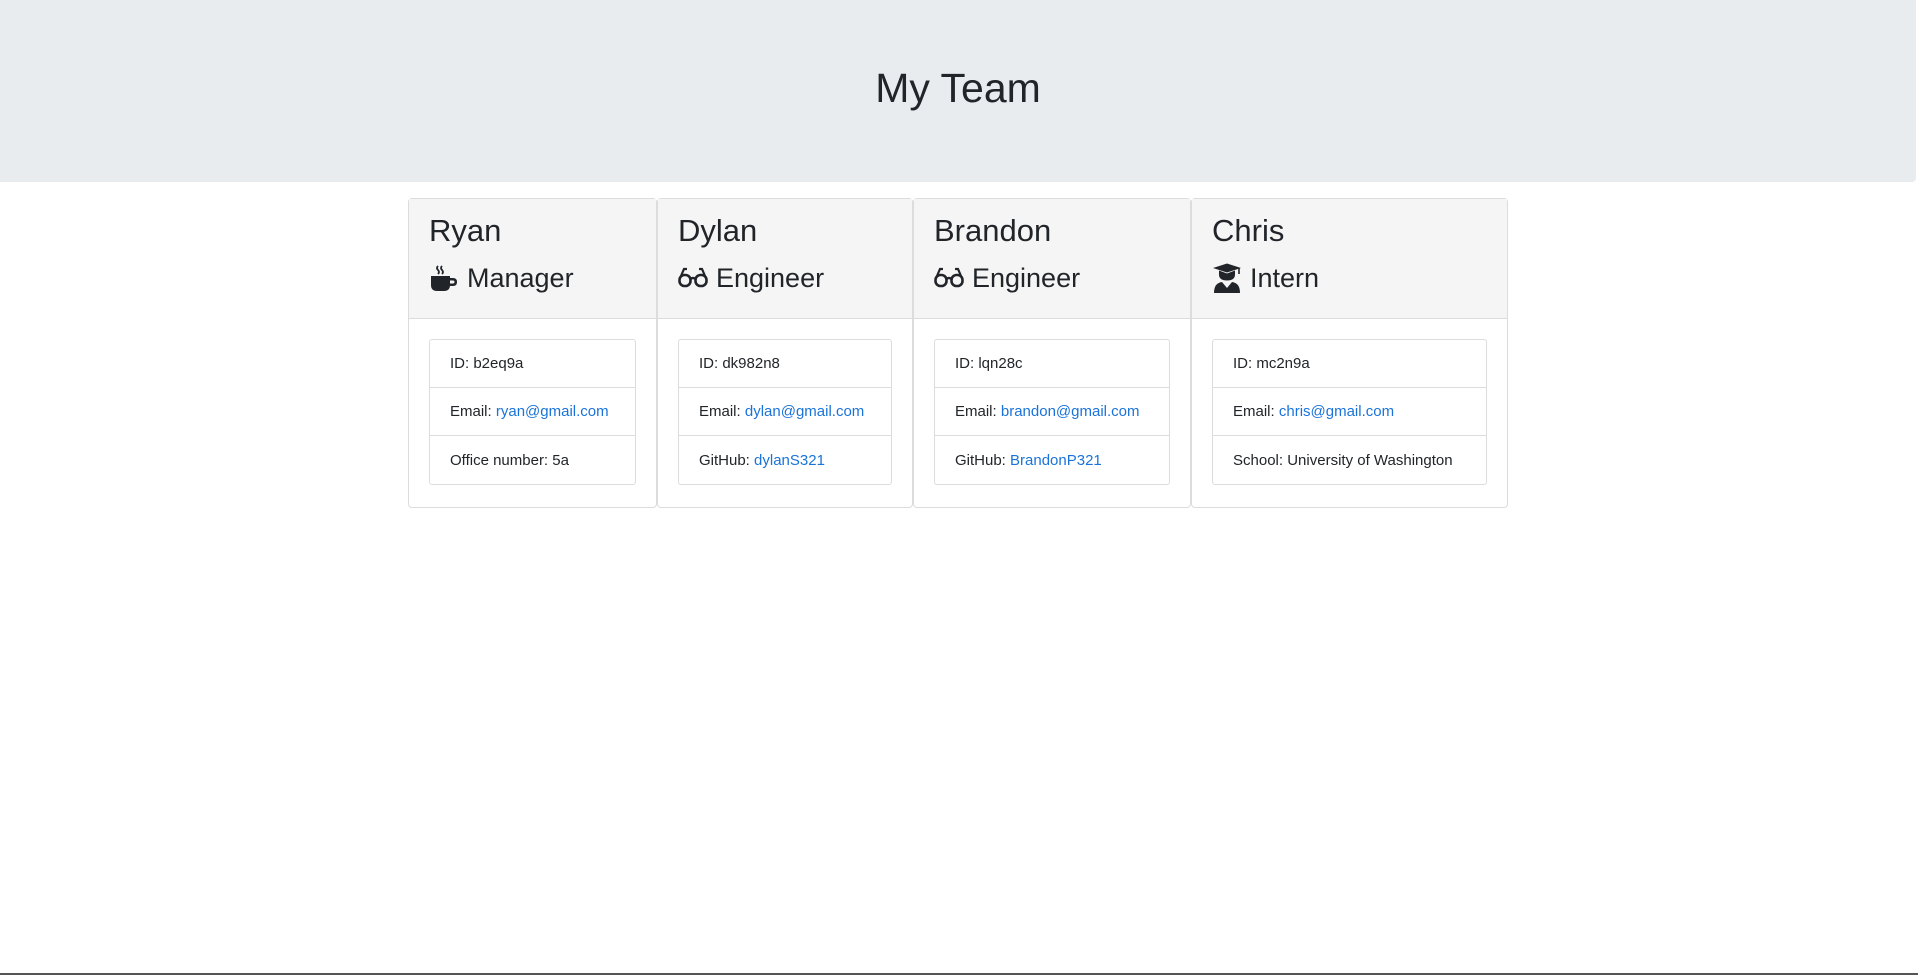 This screenshot has width=1918, height=975. Describe the element at coordinates (520, 278) in the screenshot. I see `role-label: Manager` at that location.